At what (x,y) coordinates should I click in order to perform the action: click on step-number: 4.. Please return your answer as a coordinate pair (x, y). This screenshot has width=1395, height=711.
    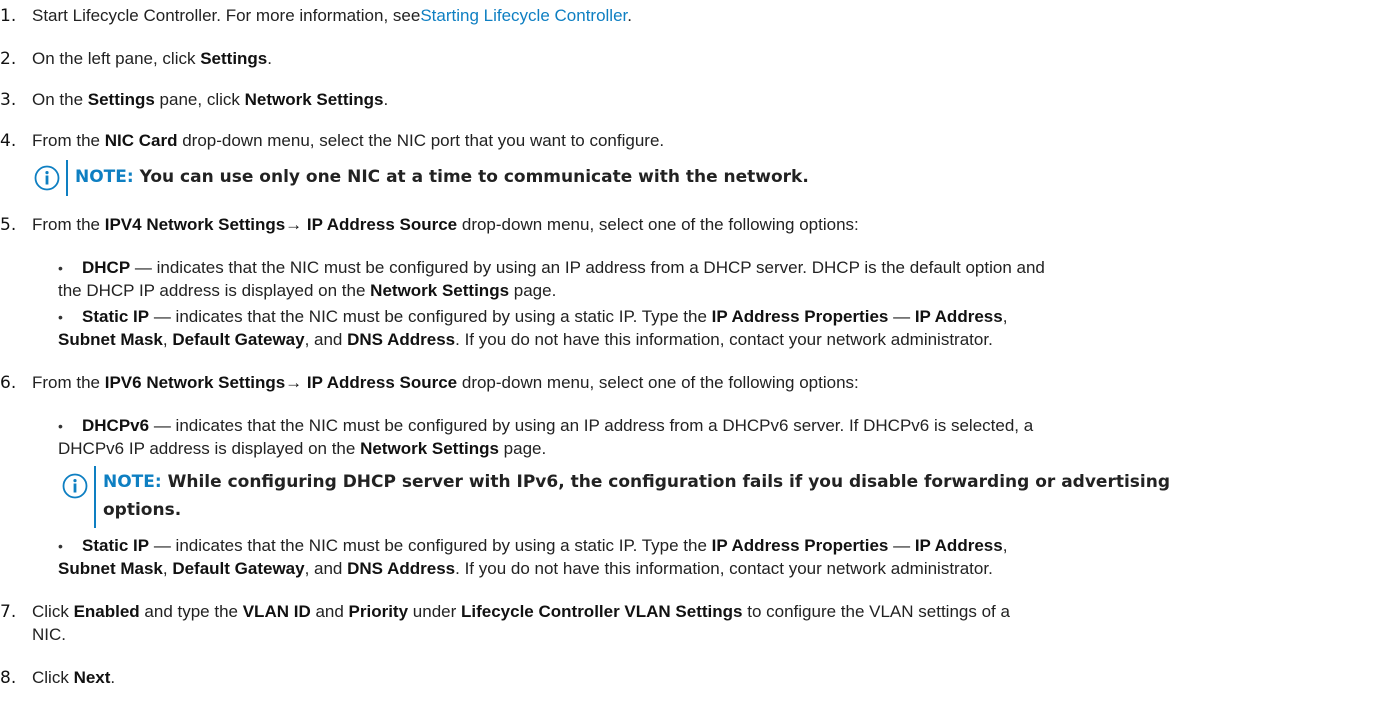
    Looking at the image, I should click on (8, 141).